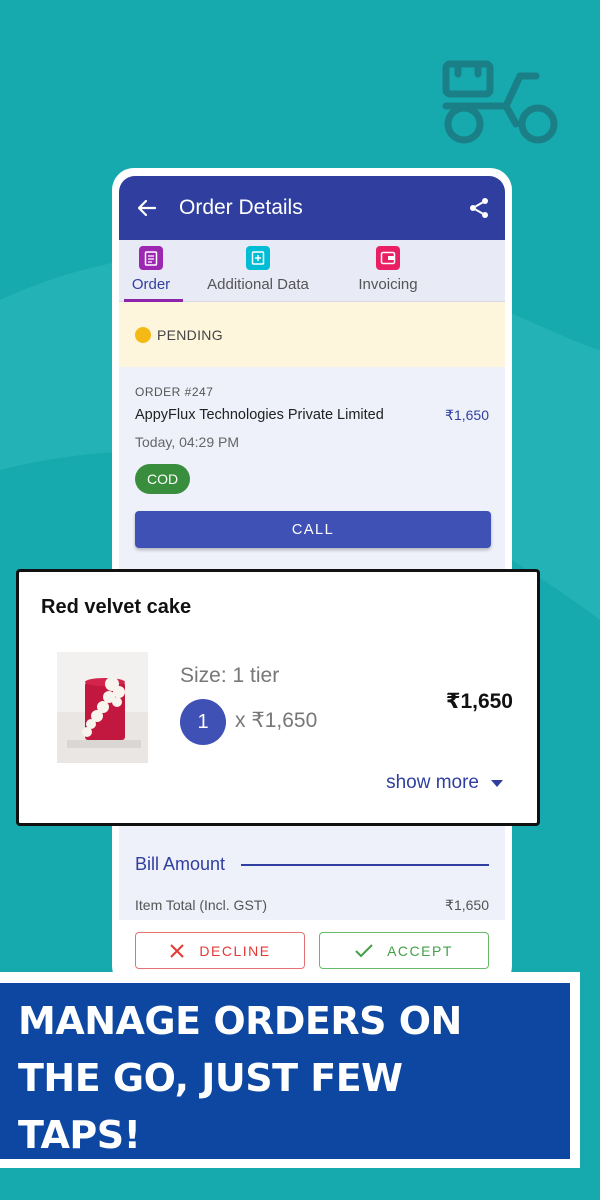 This screenshot has height=1200, width=600. Describe the element at coordinates (230, 675) in the screenshot. I see `item-size: Size: 1 tier` at that location.